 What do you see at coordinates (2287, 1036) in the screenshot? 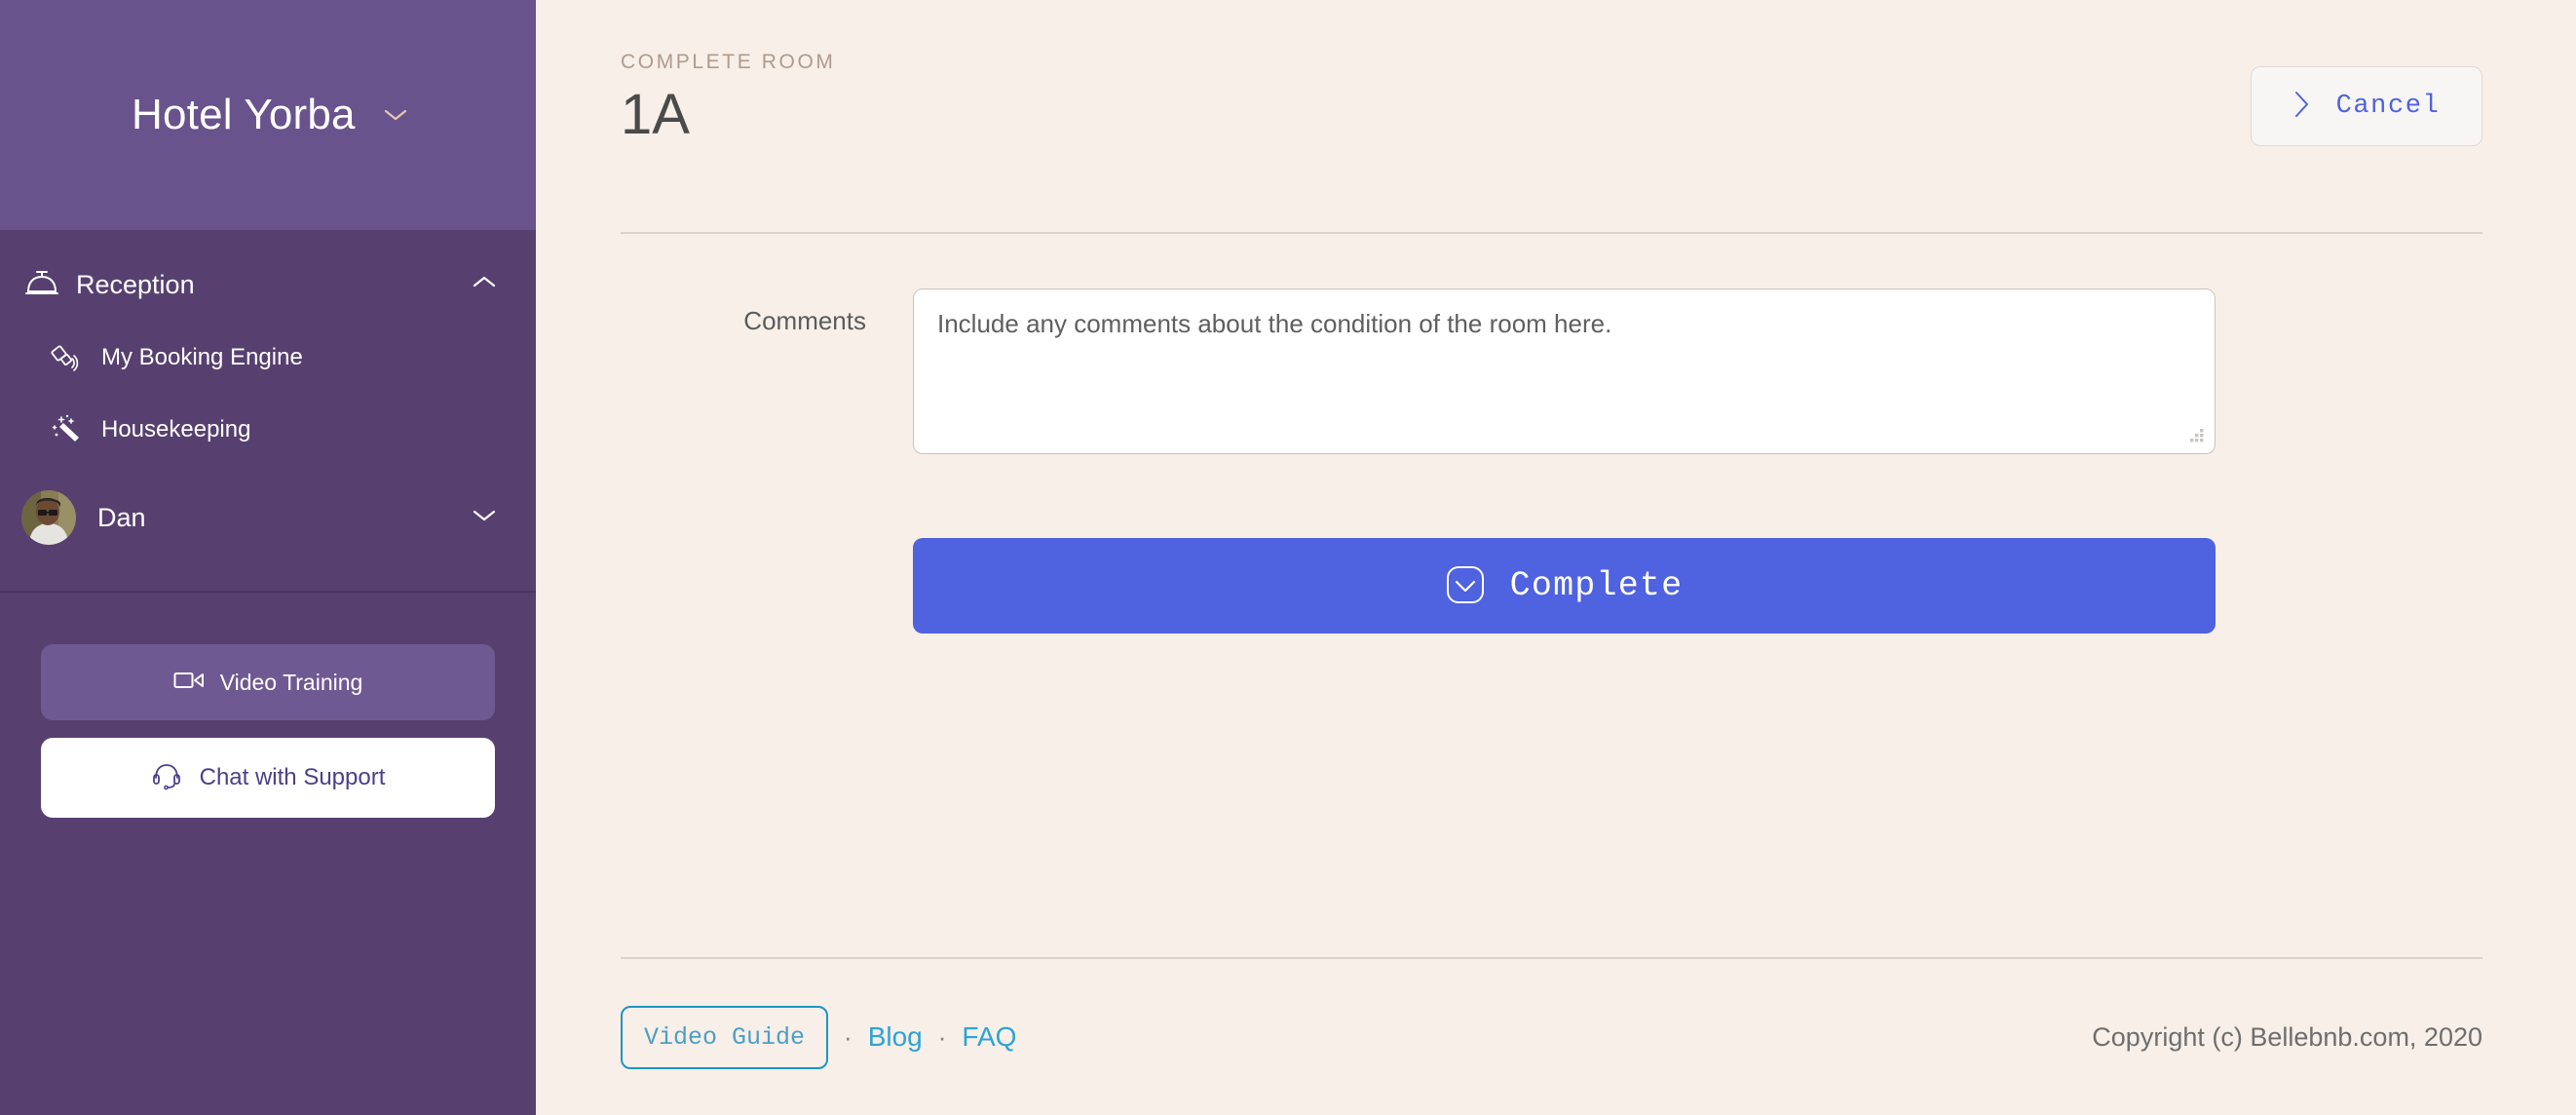
I see `copyright-text: Copyright (c) Bellebnb.com, 2020` at bounding box center [2287, 1036].